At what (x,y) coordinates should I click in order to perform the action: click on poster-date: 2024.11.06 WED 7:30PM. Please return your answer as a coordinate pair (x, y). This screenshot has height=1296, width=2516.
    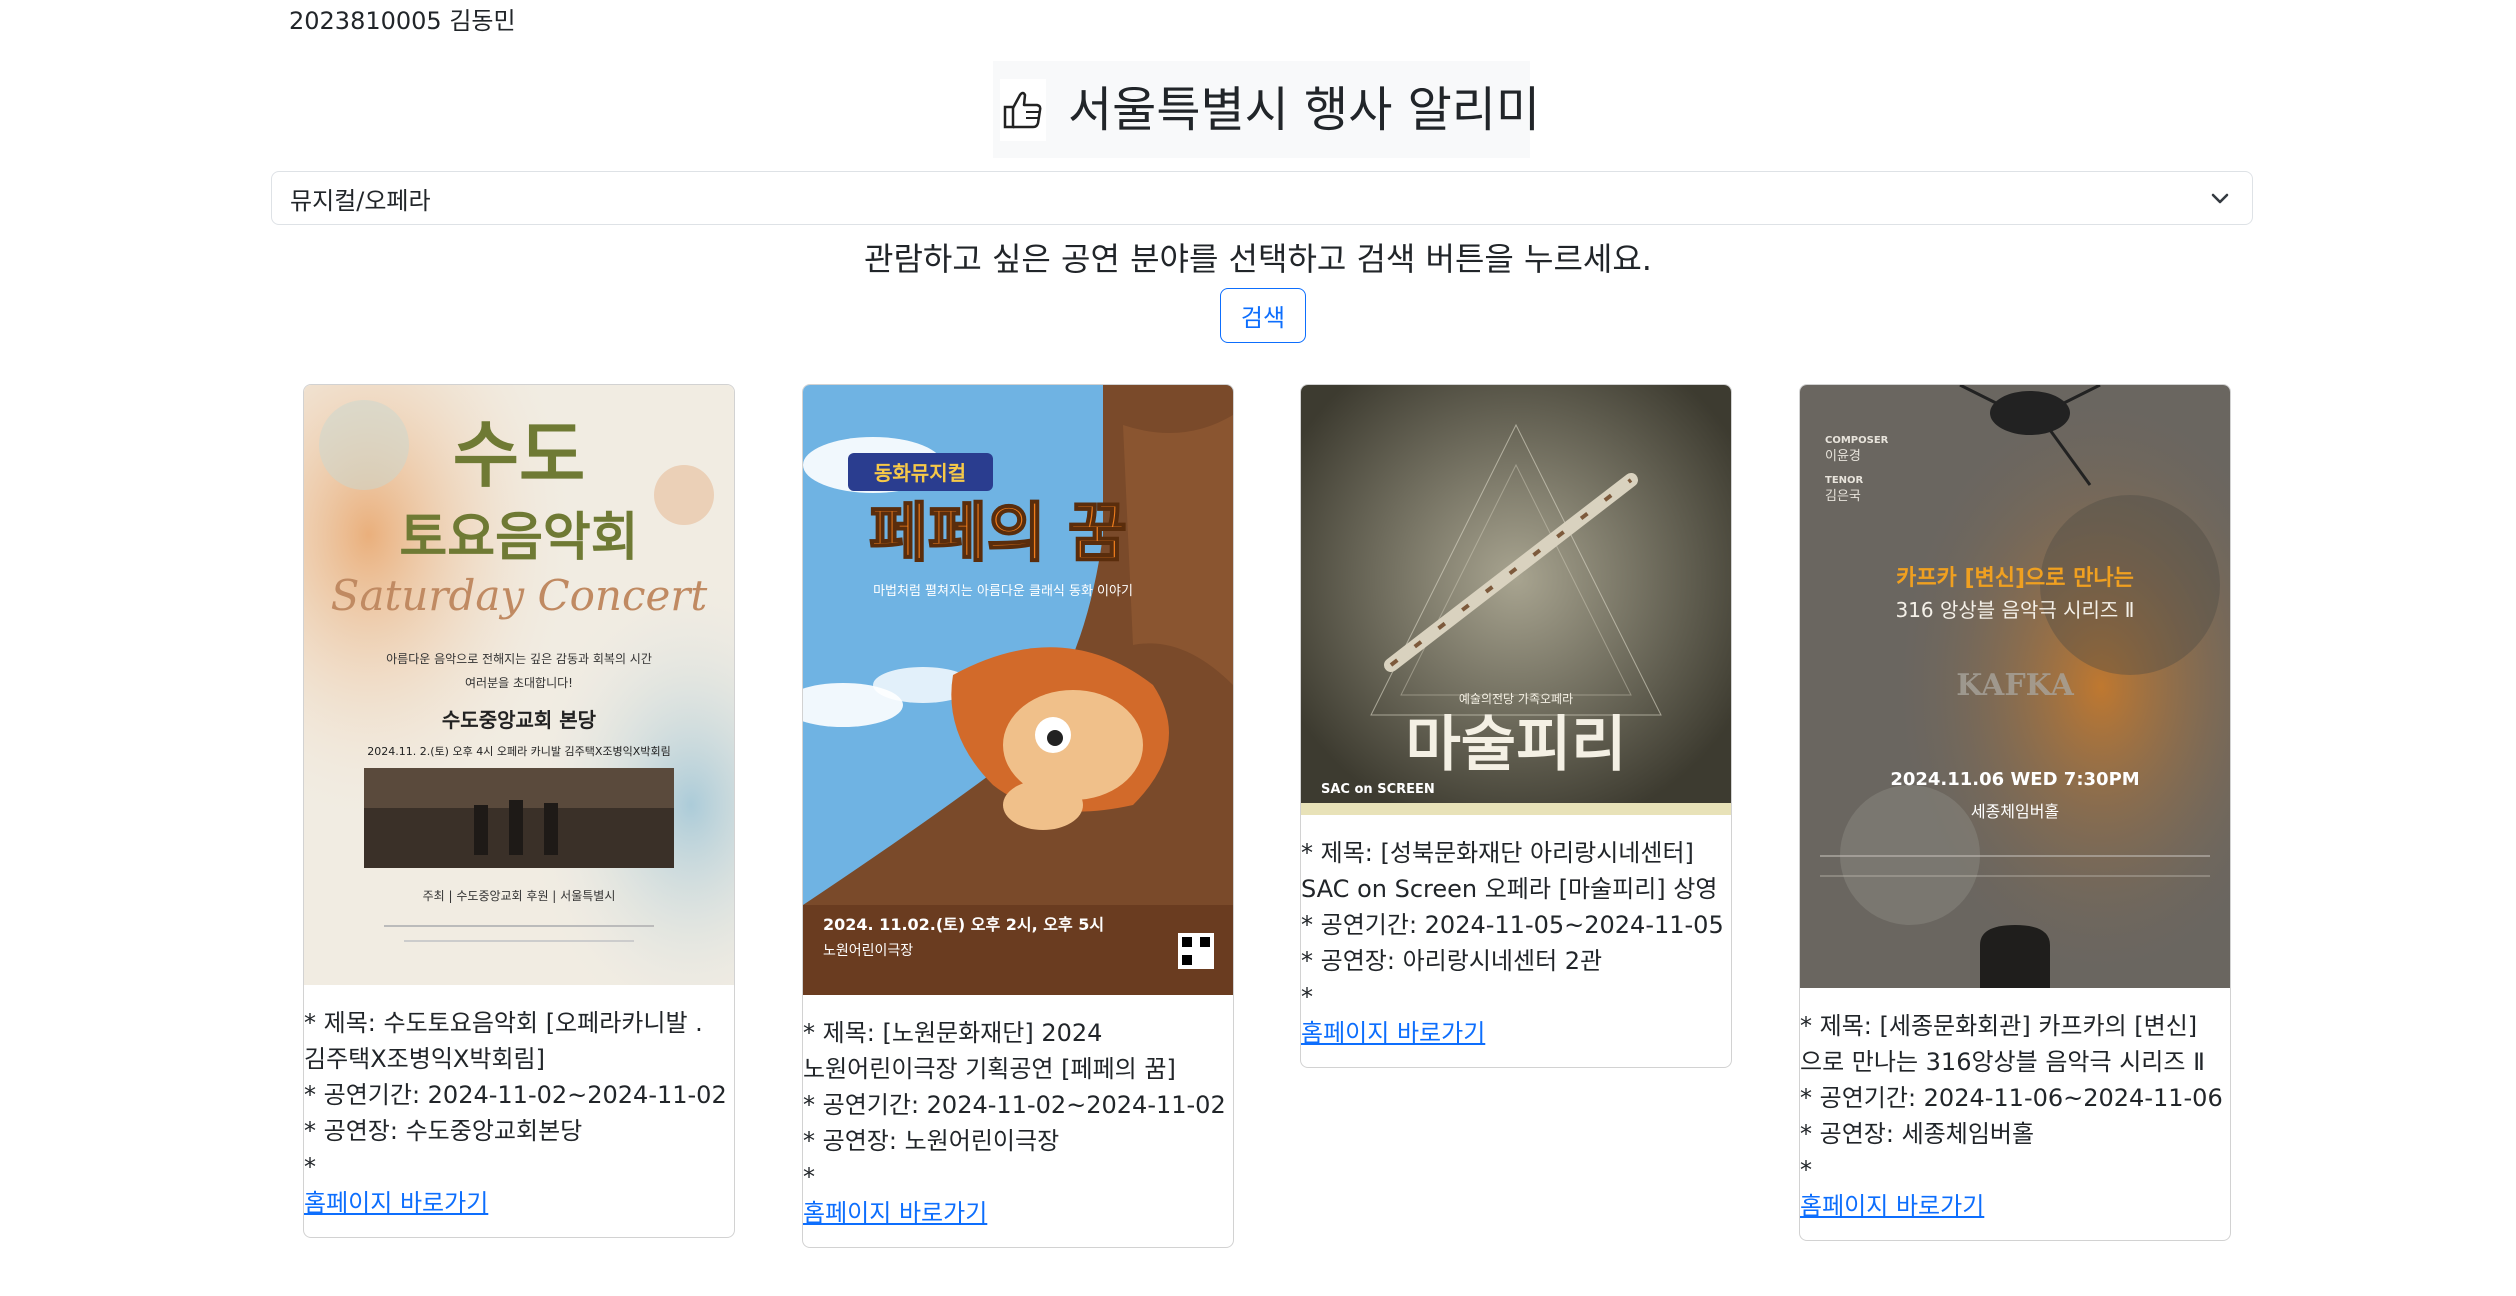
    Looking at the image, I should click on (2014, 779).